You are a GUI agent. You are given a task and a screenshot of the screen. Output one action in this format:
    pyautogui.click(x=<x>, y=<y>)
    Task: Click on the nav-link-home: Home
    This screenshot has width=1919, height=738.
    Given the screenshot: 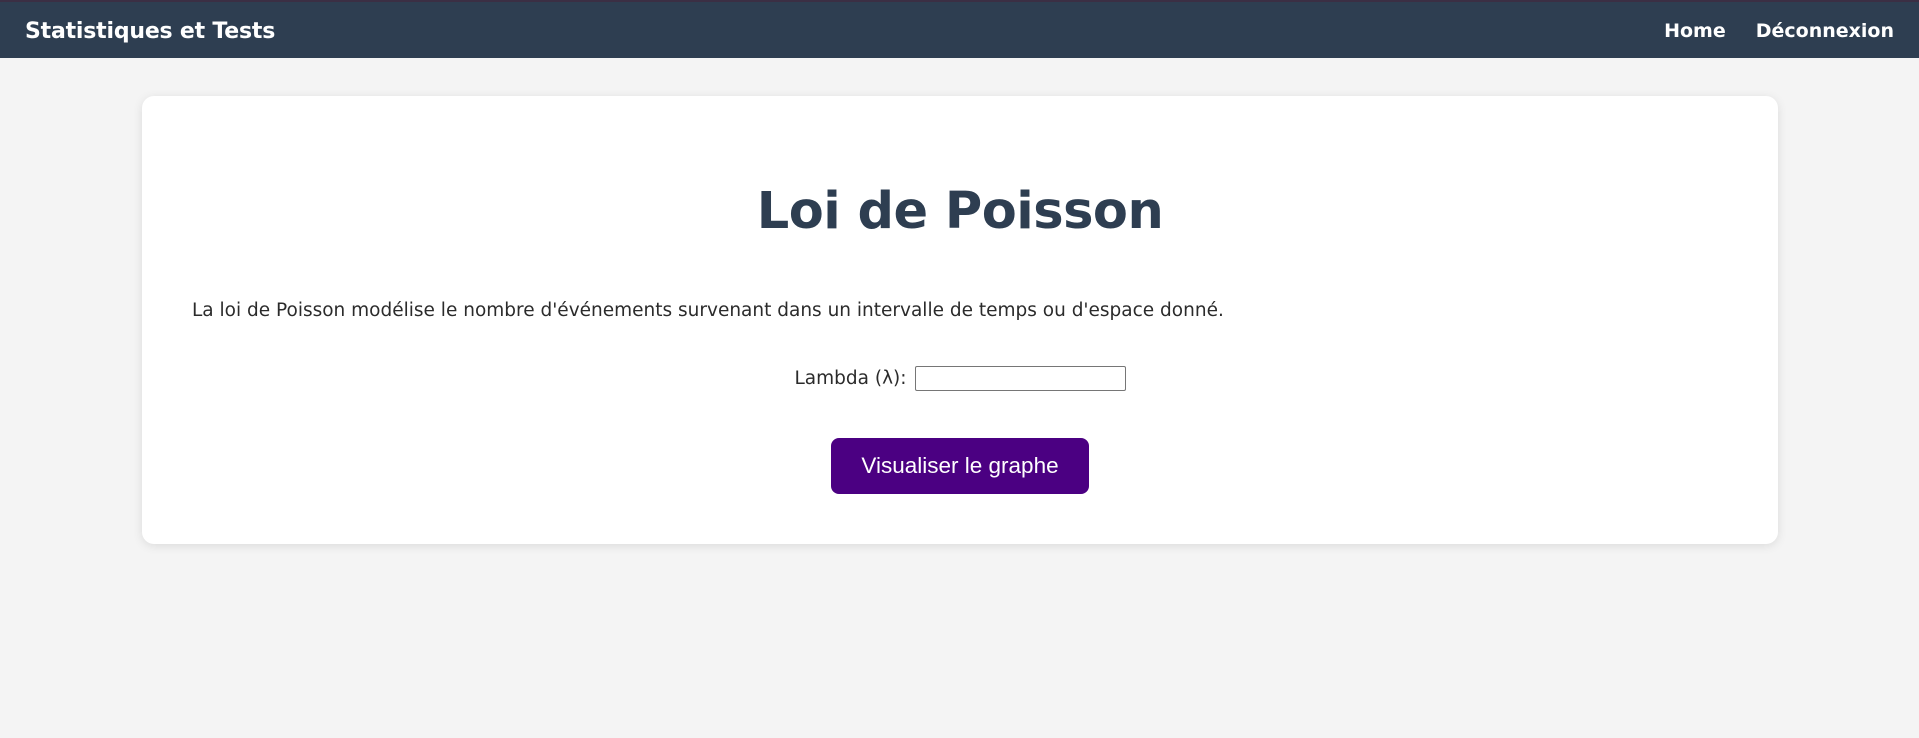 What is the action you would take?
    pyautogui.click(x=1695, y=31)
    